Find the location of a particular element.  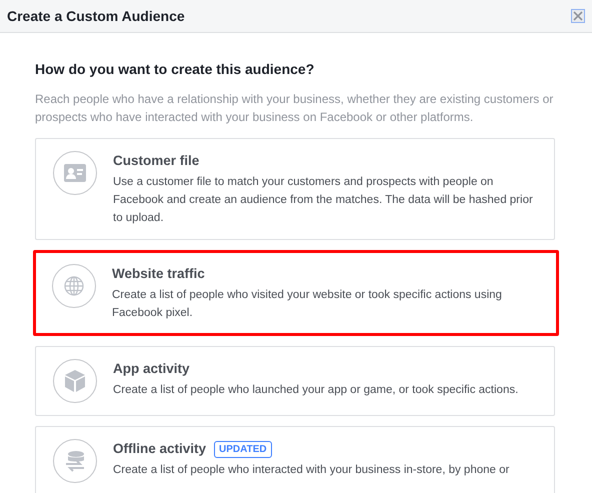

intro-text: Reach people who have a relationship with your business, whether they are existing customers or prospects who have interacted with your business on Facebook or other platforms. is located at coordinates (294, 108).